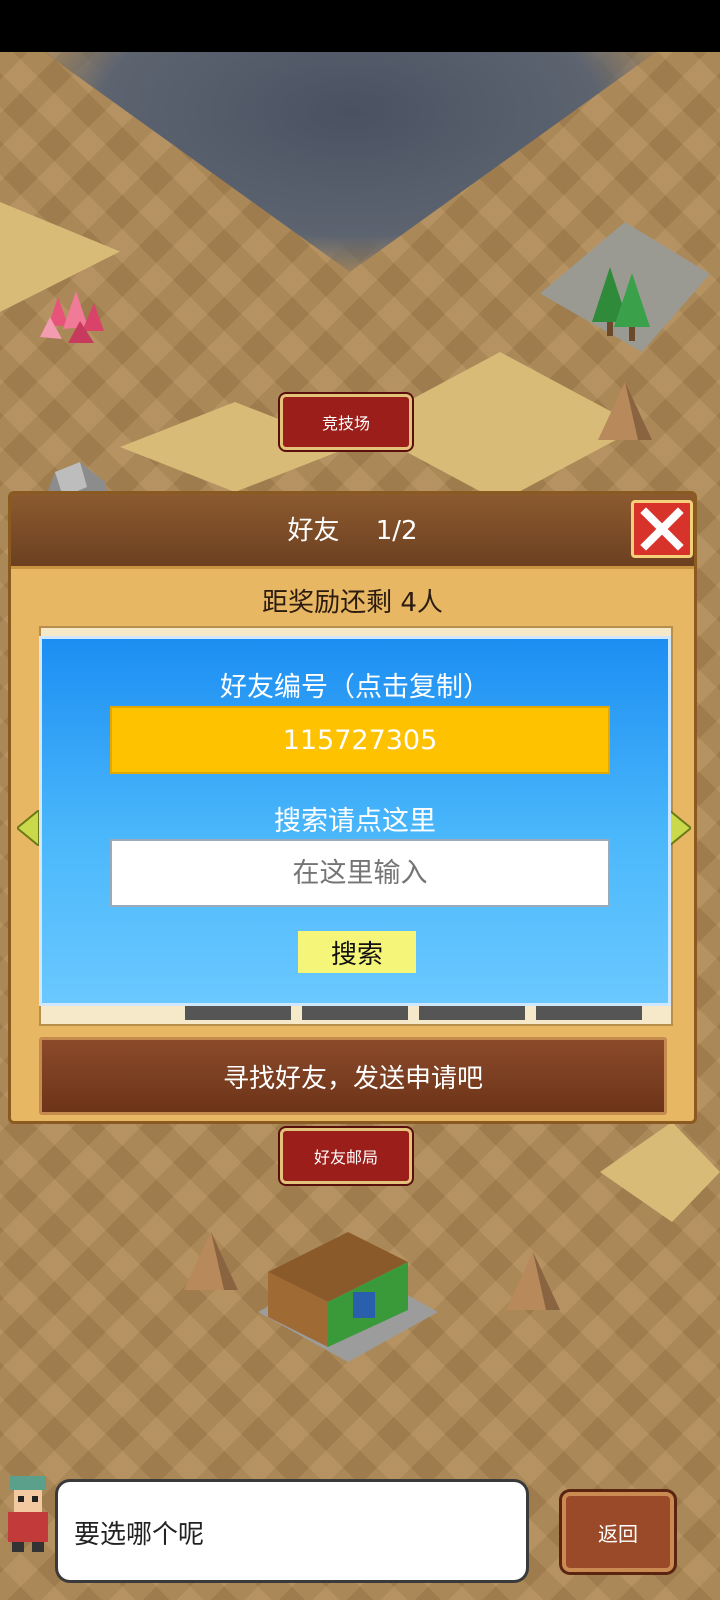 The image size is (720, 1600). I want to click on arena-label: 竞技场, so click(346, 422).